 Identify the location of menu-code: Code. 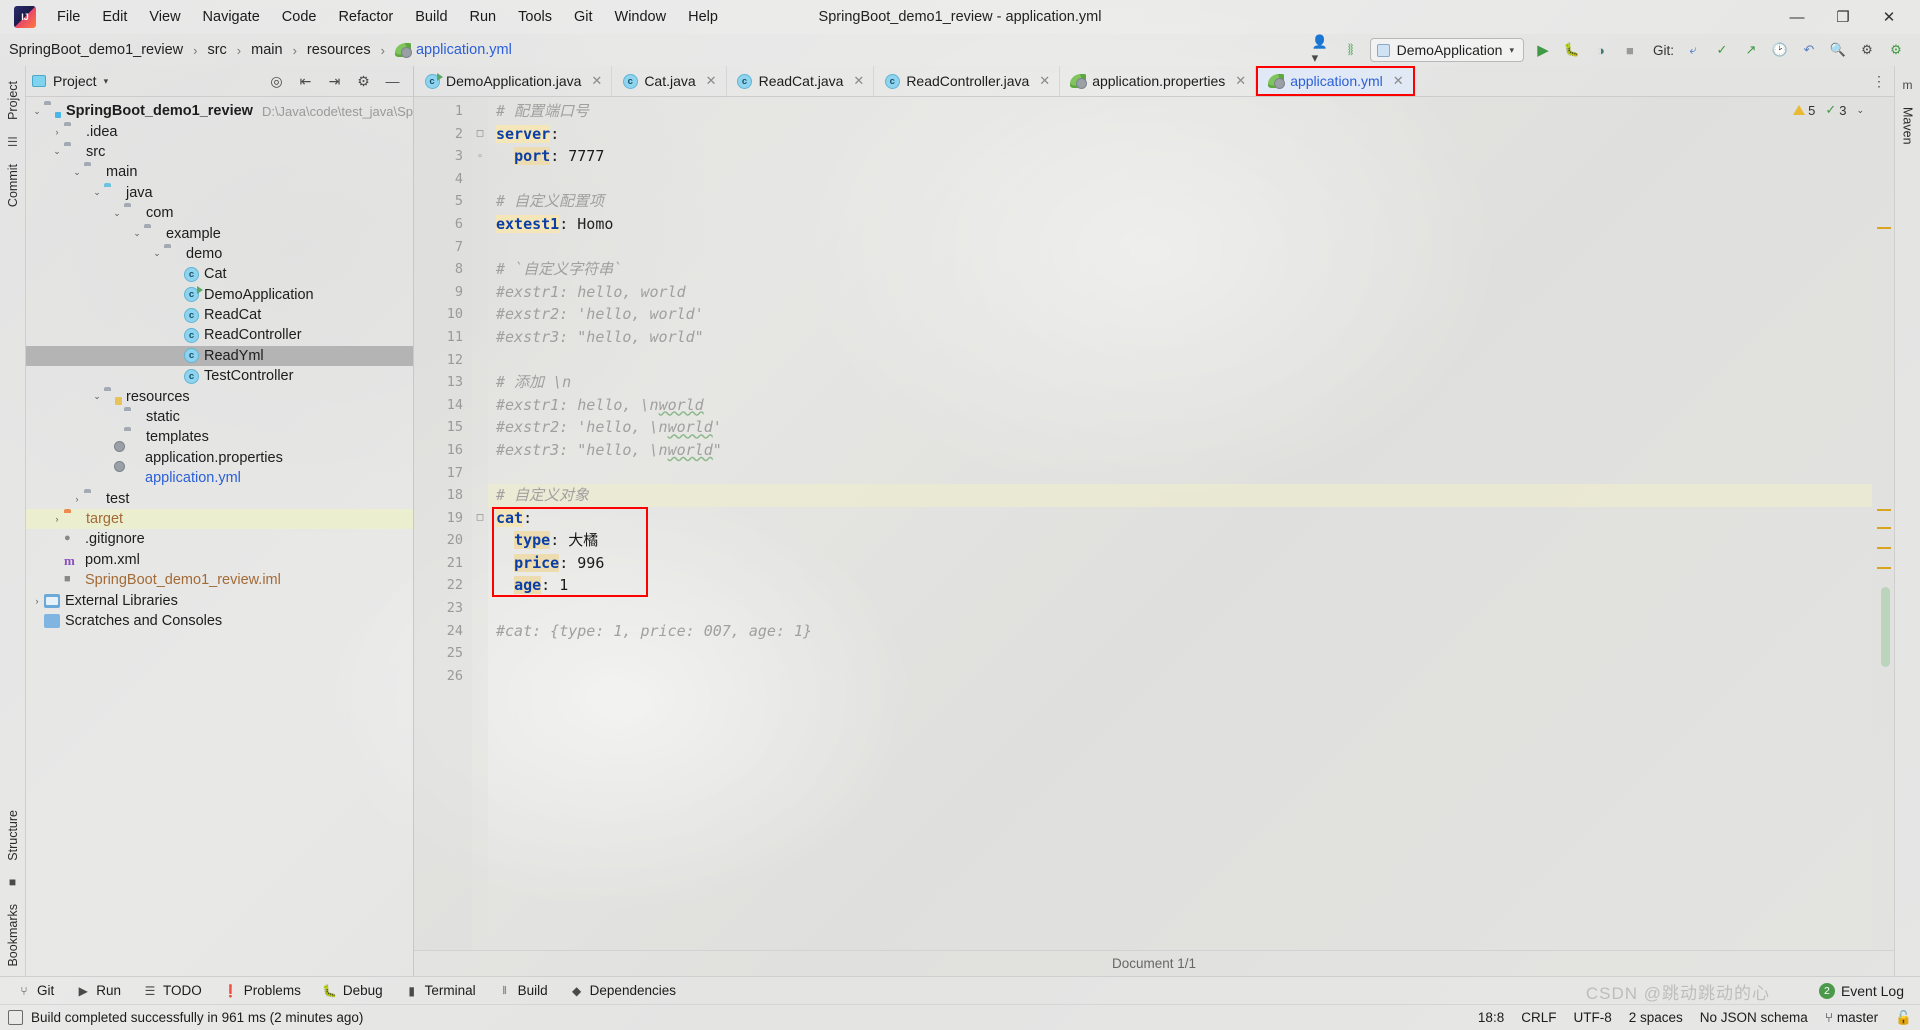
(299, 17).